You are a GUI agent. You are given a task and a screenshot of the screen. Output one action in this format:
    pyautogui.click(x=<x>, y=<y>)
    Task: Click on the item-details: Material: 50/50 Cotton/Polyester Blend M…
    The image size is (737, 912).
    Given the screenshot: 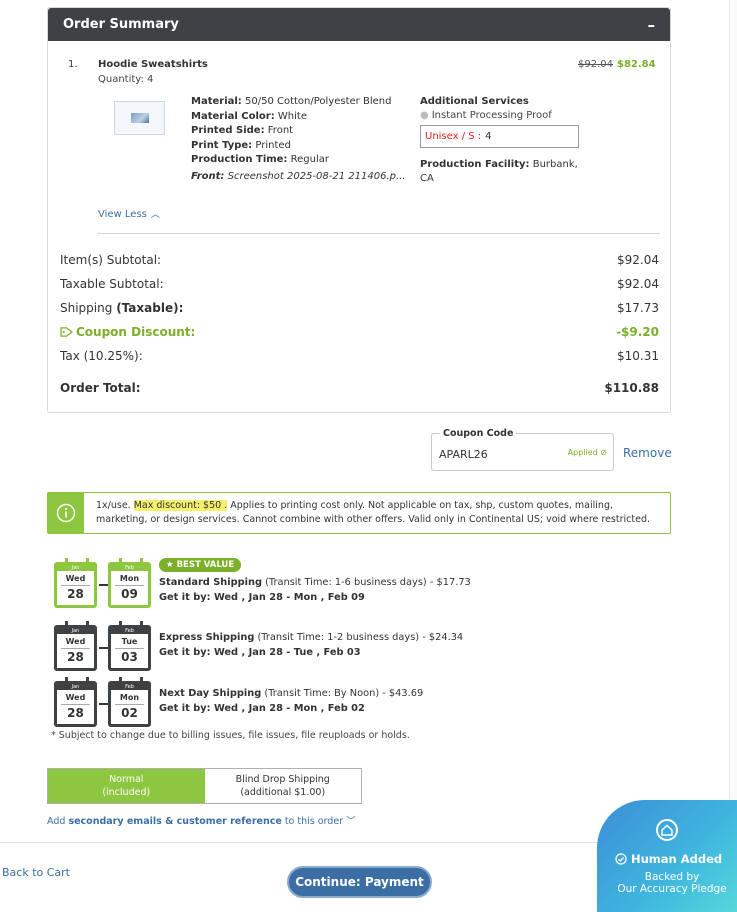 What is the action you would take?
    pyautogui.click(x=298, y=139)
    